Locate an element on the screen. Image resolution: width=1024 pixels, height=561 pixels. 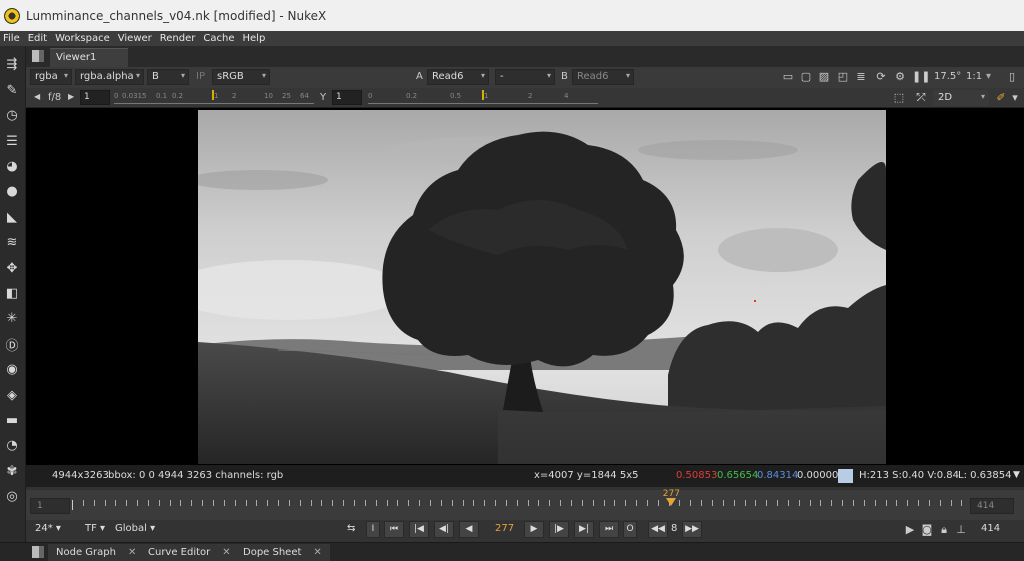
filter-nodes-icon: ● is located at coordinates (12, 191).